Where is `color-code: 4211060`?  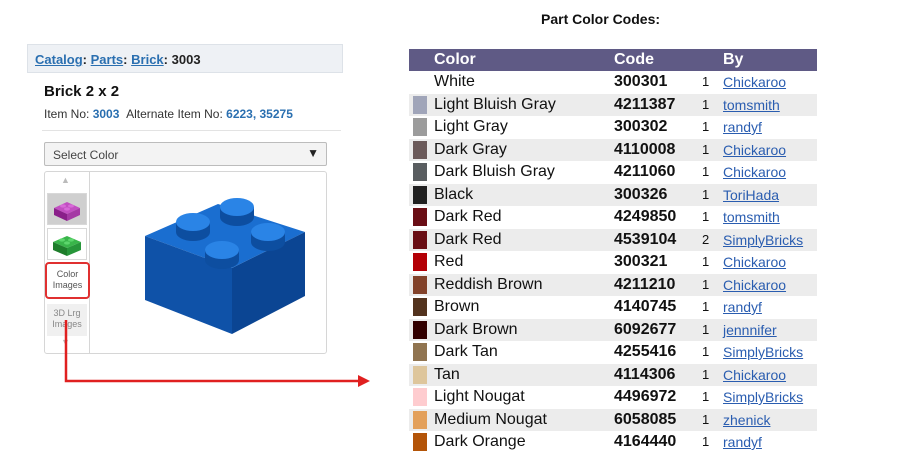
color-code: 4211060 is located at coordinates (645, 171).